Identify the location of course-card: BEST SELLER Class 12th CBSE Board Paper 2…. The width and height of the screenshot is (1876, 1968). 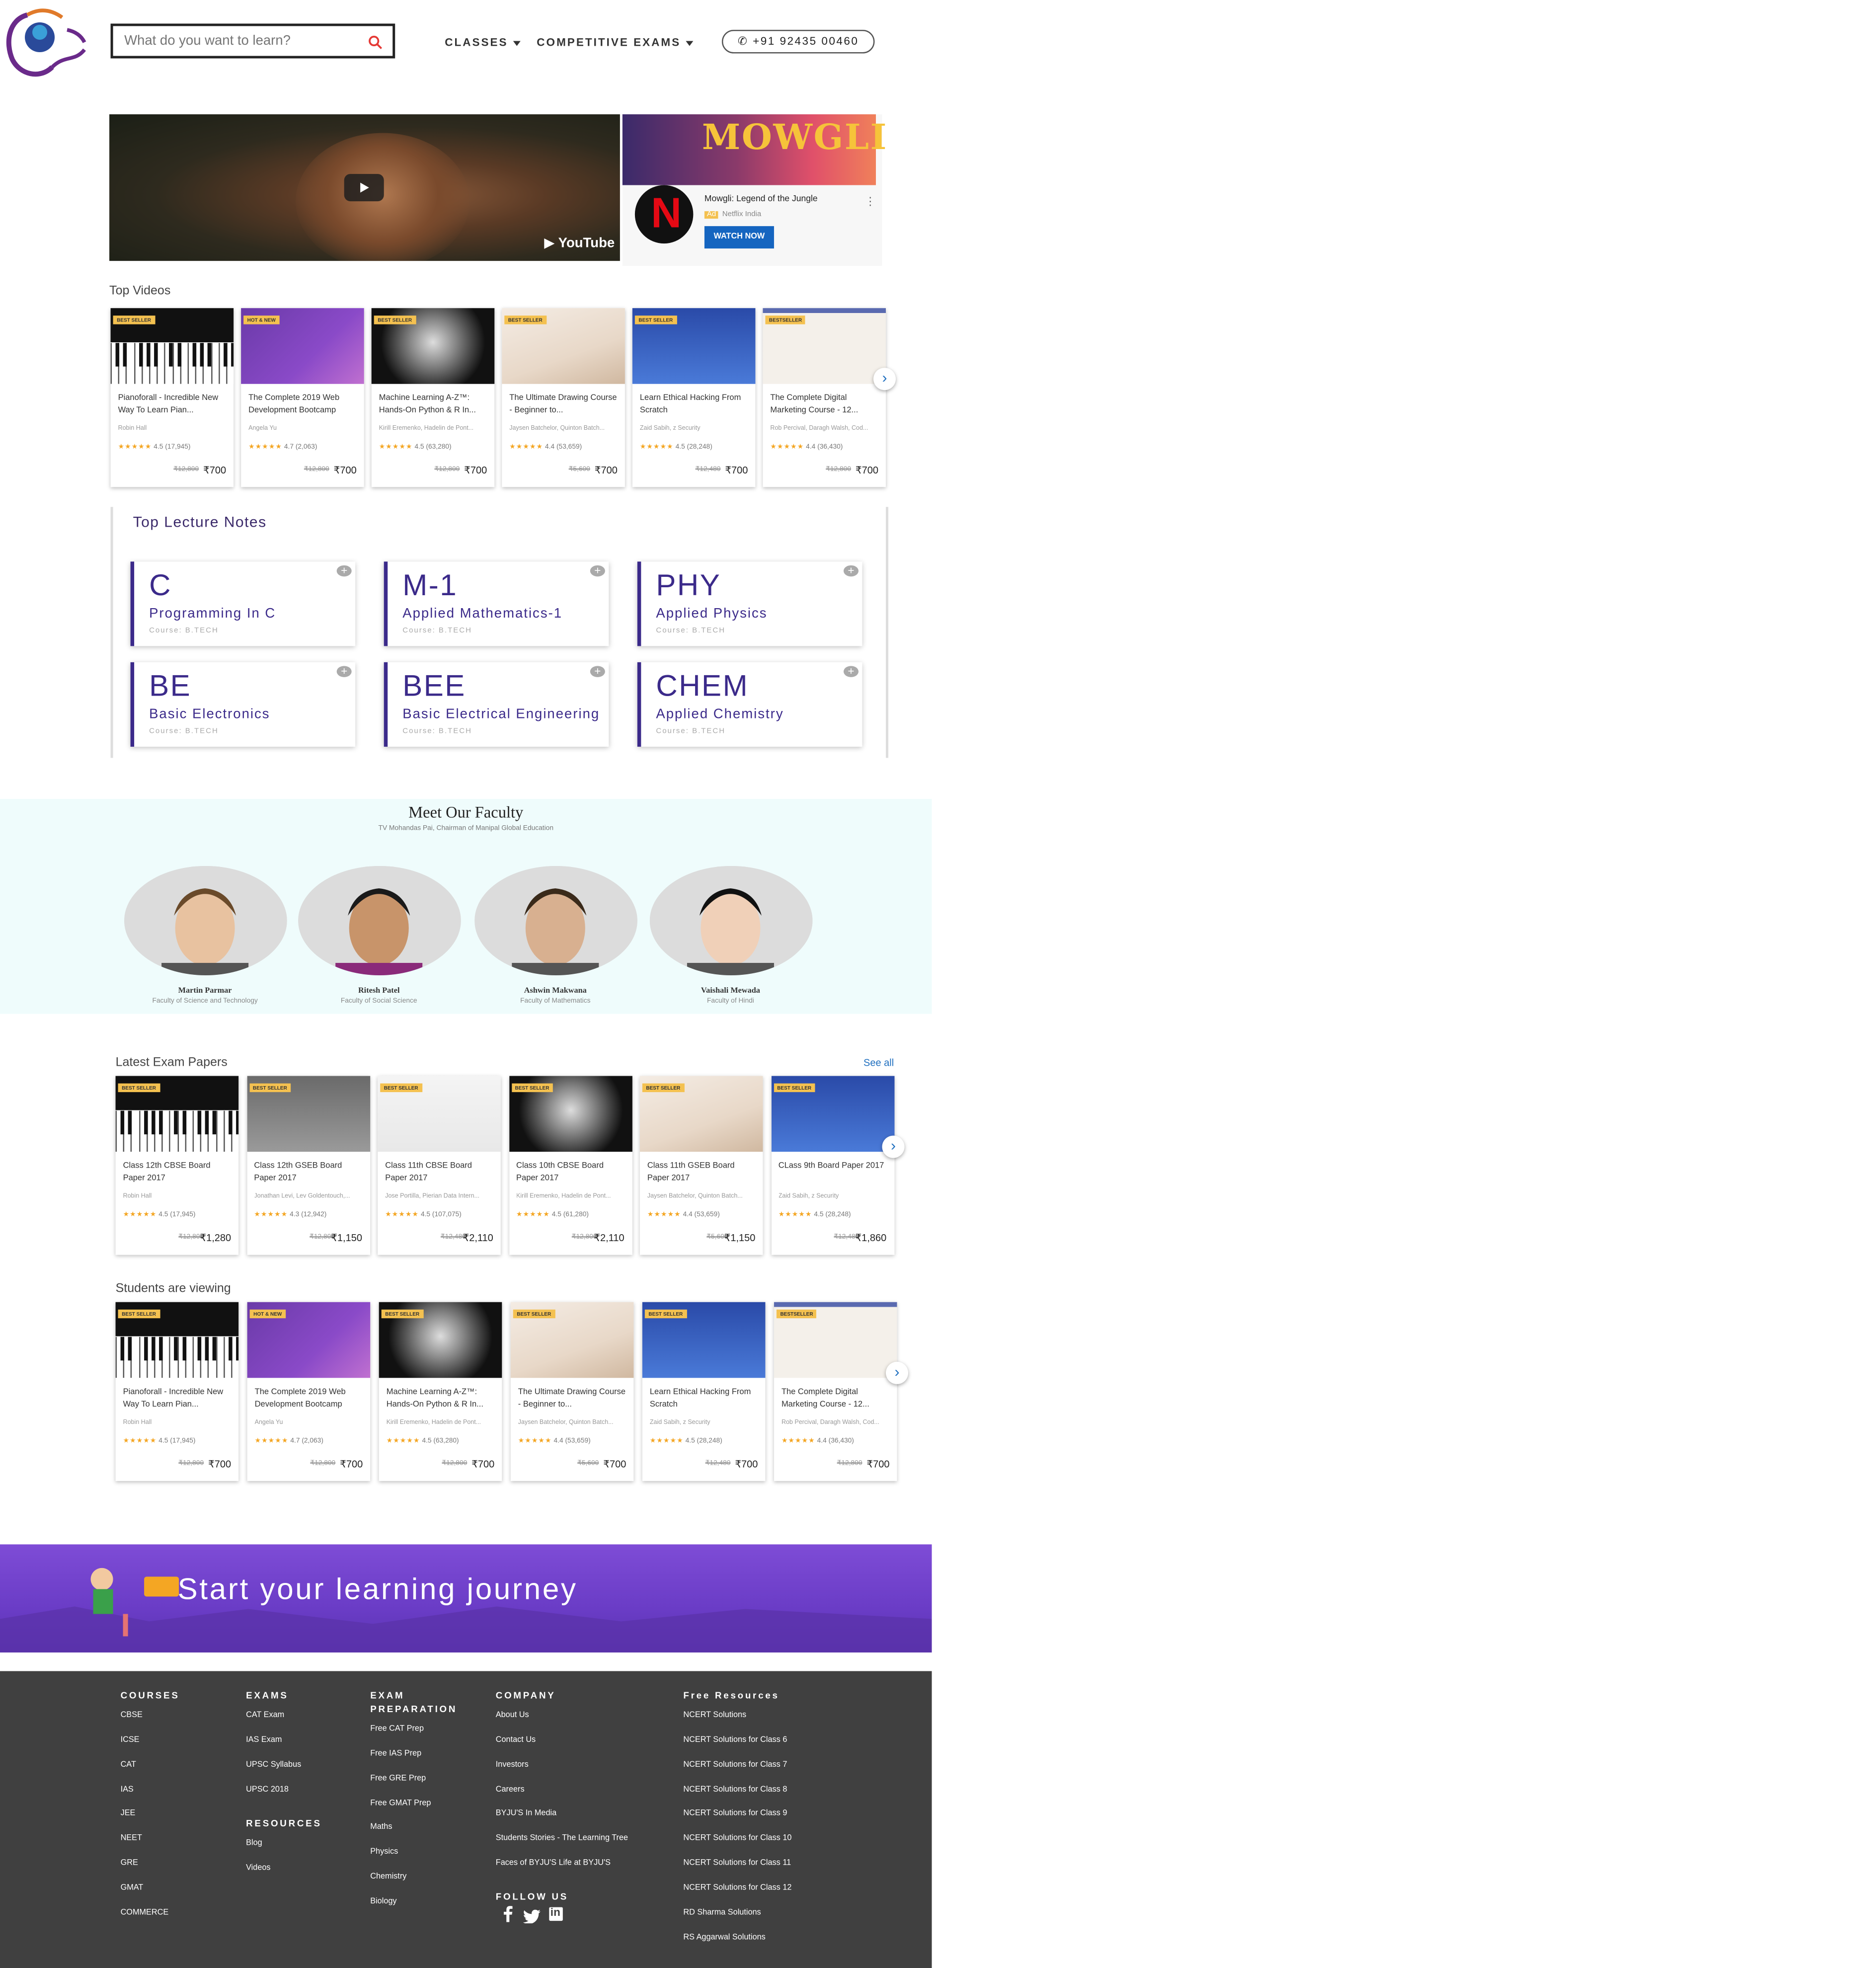
(177, 1165).